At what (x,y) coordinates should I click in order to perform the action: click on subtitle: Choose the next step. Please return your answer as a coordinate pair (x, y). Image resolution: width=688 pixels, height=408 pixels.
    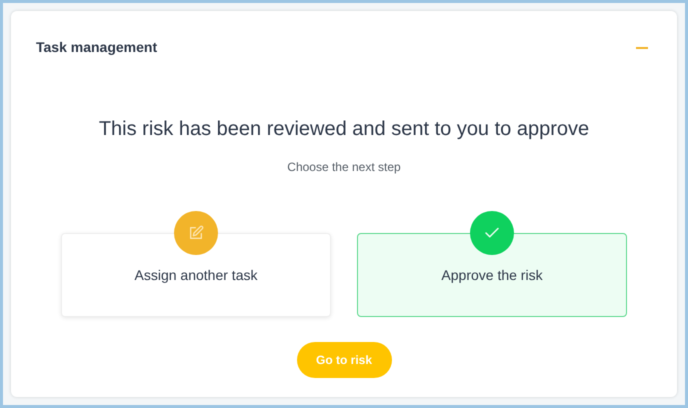
    Looking at the image, I should click on (344, 167).